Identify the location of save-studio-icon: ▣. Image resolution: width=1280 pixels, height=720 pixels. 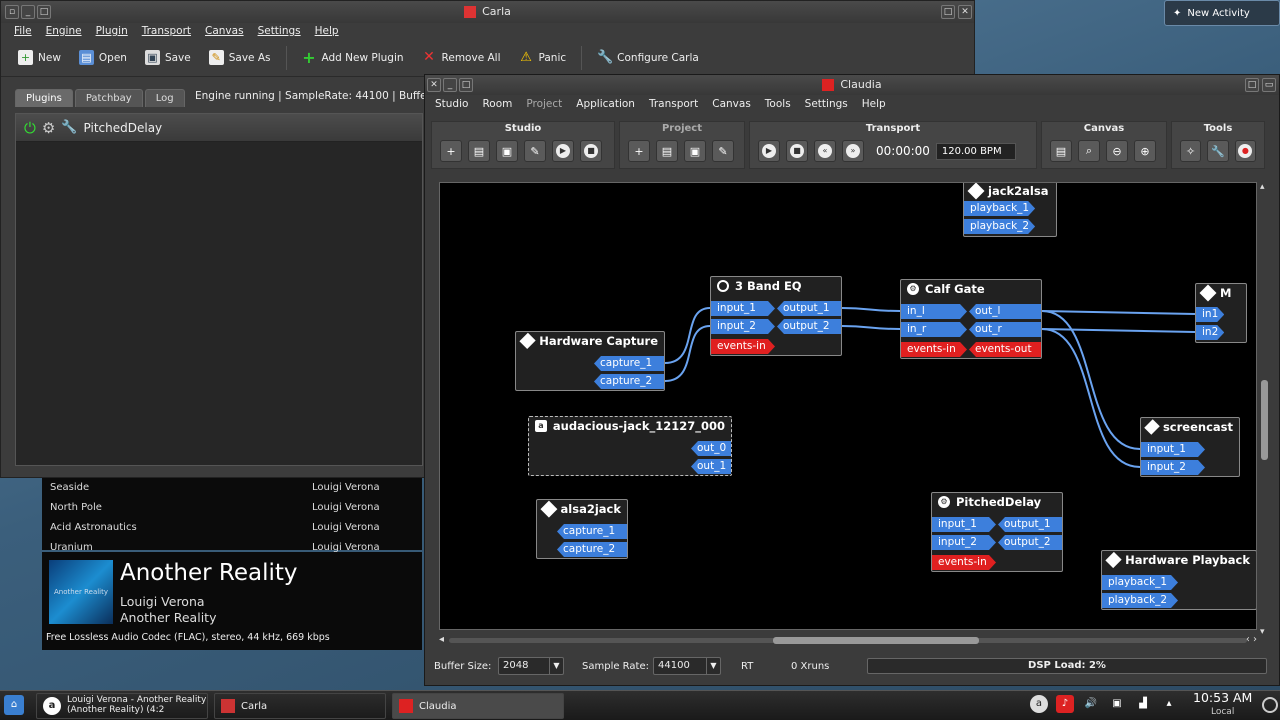
(507, 151).